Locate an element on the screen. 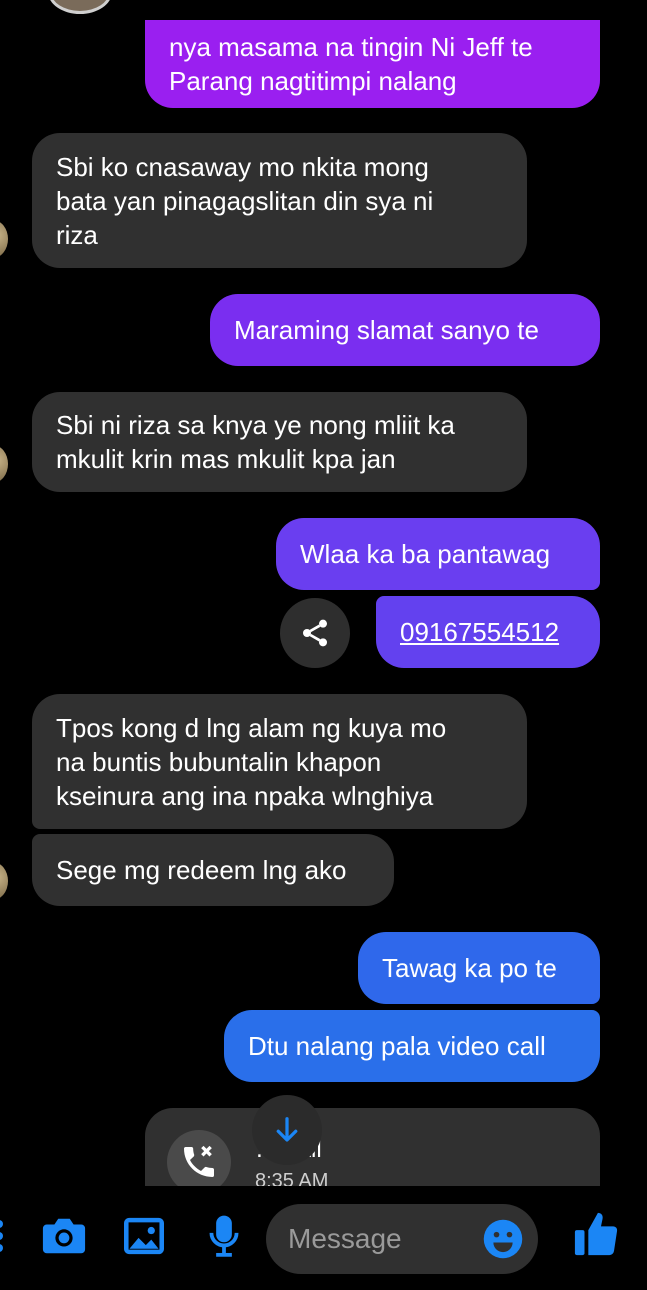 Image resolution: width=647 pixels, height=1290 pixels. phone-number-bubble: 09167554512 is located at coordinates (488, 632).